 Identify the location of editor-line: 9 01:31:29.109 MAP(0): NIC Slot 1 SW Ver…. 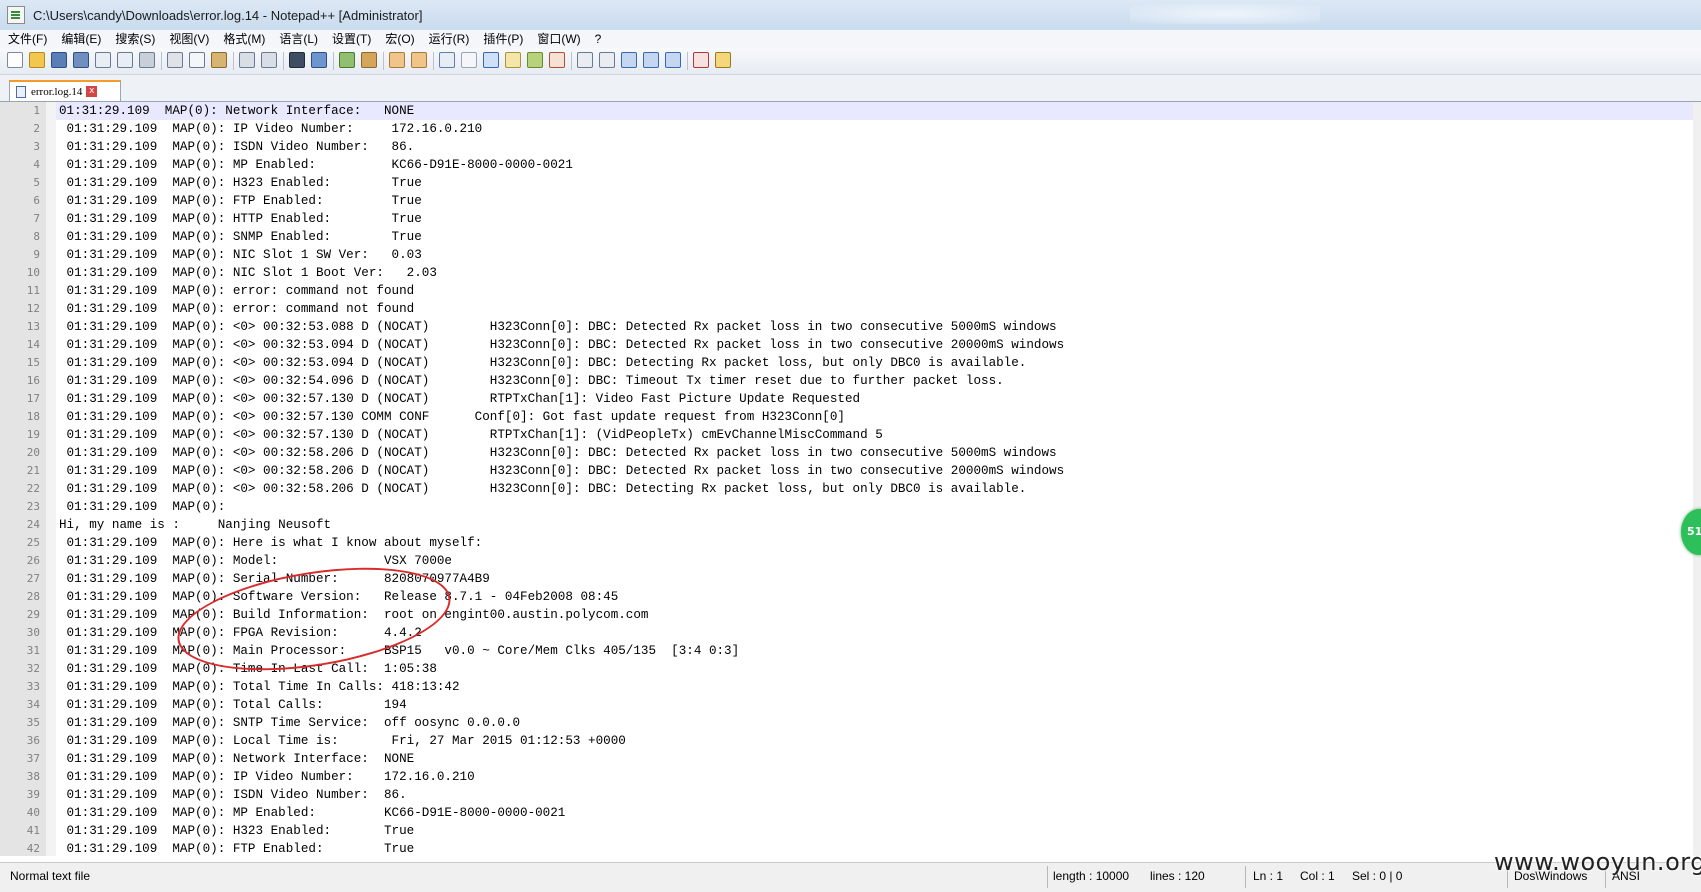
(850, 255).